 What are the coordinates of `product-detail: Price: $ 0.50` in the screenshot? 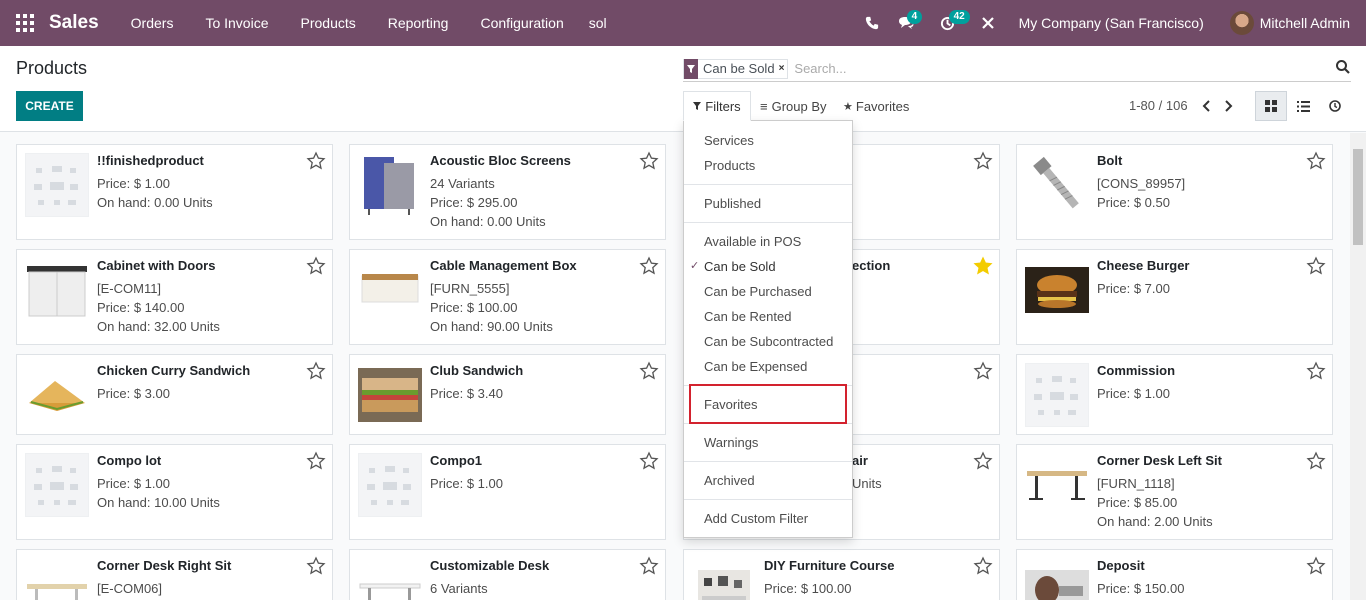 It's located at (1133, 202).